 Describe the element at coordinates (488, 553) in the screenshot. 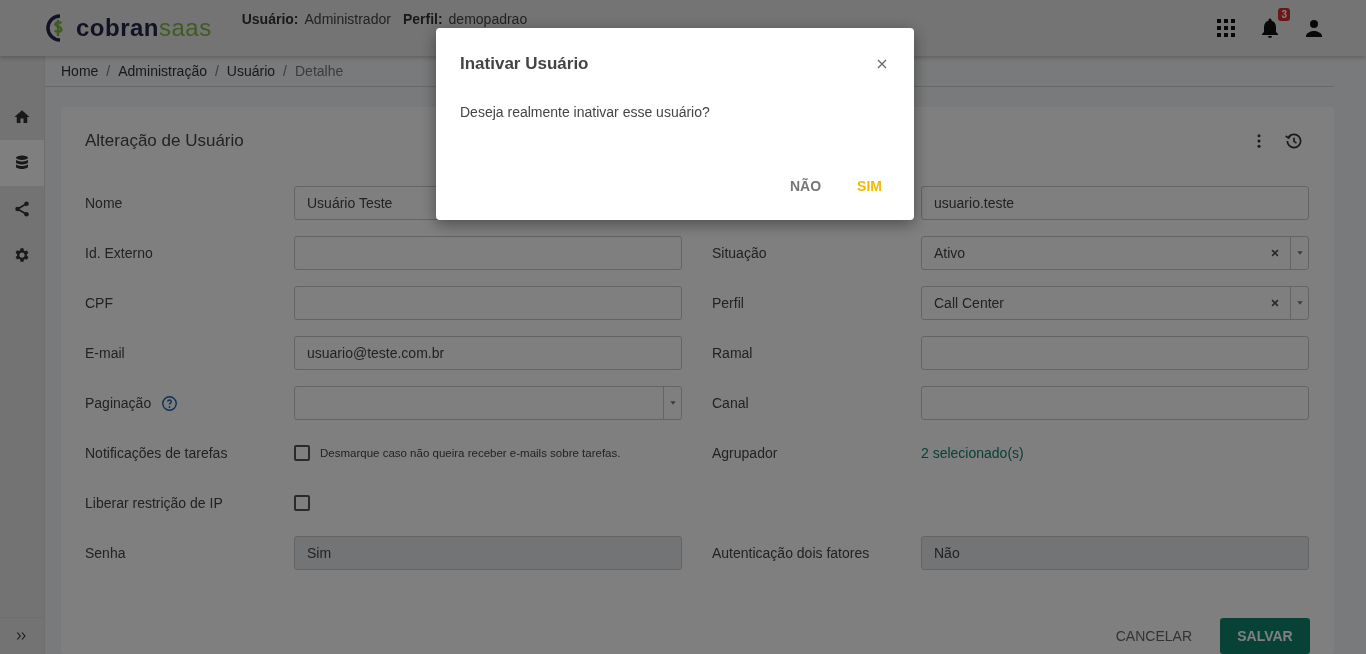

I see `readonly-field: Sim` at that location.